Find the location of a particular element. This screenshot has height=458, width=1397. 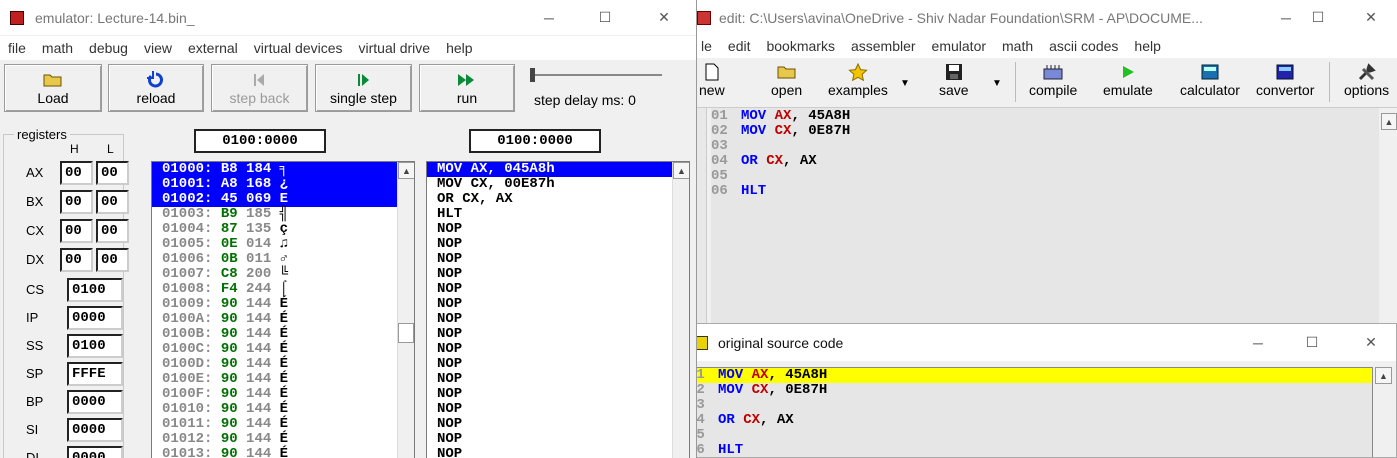

source-close-button: ✕ is located at coordinates (1371, 342).